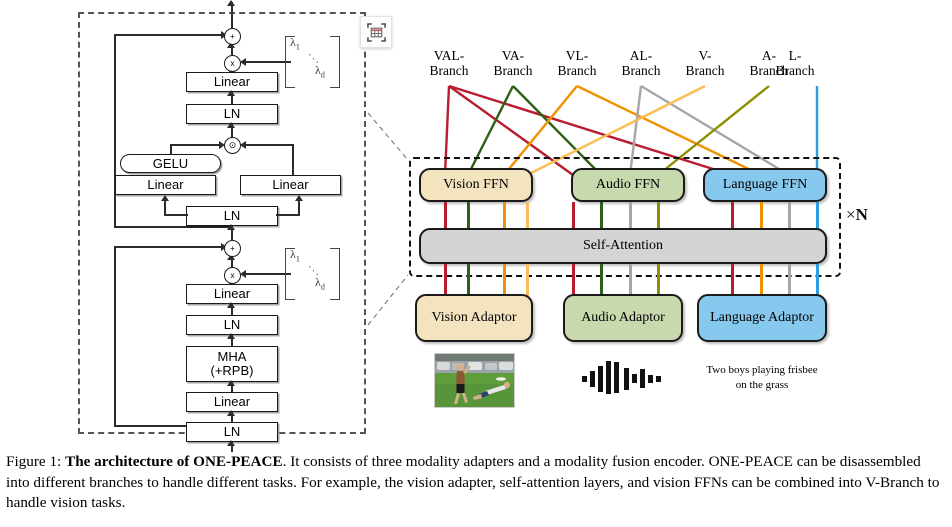 This screenshot has width=952, height=527. What do you see at coordinates (732, 280) in the screenshot?
I see `port-sa-language-val` at bounding box center [732, 280].